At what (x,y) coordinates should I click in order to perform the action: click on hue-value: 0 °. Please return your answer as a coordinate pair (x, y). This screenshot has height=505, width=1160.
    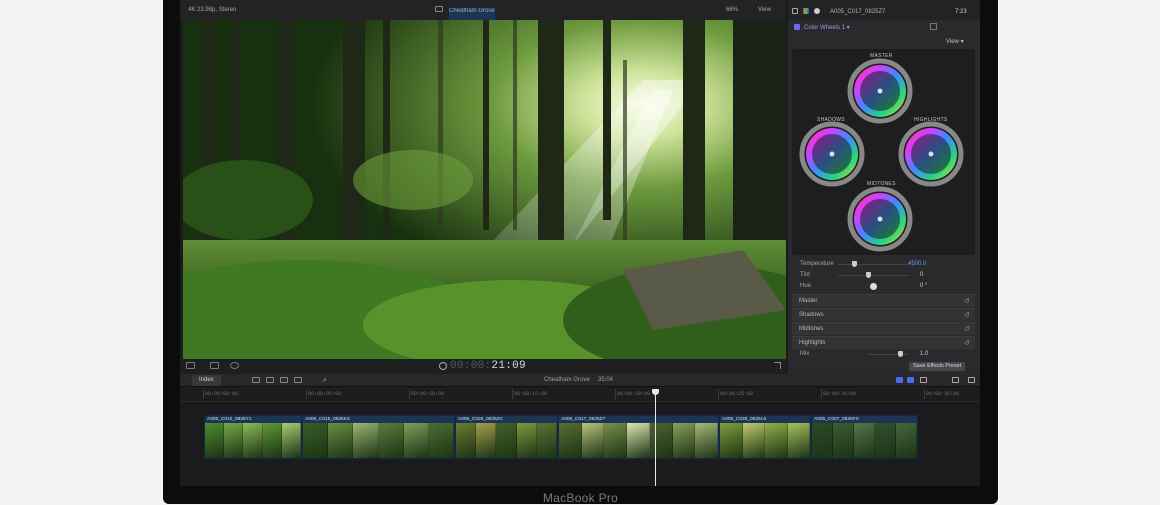
    Looking at the image, I should click on (923, 286).